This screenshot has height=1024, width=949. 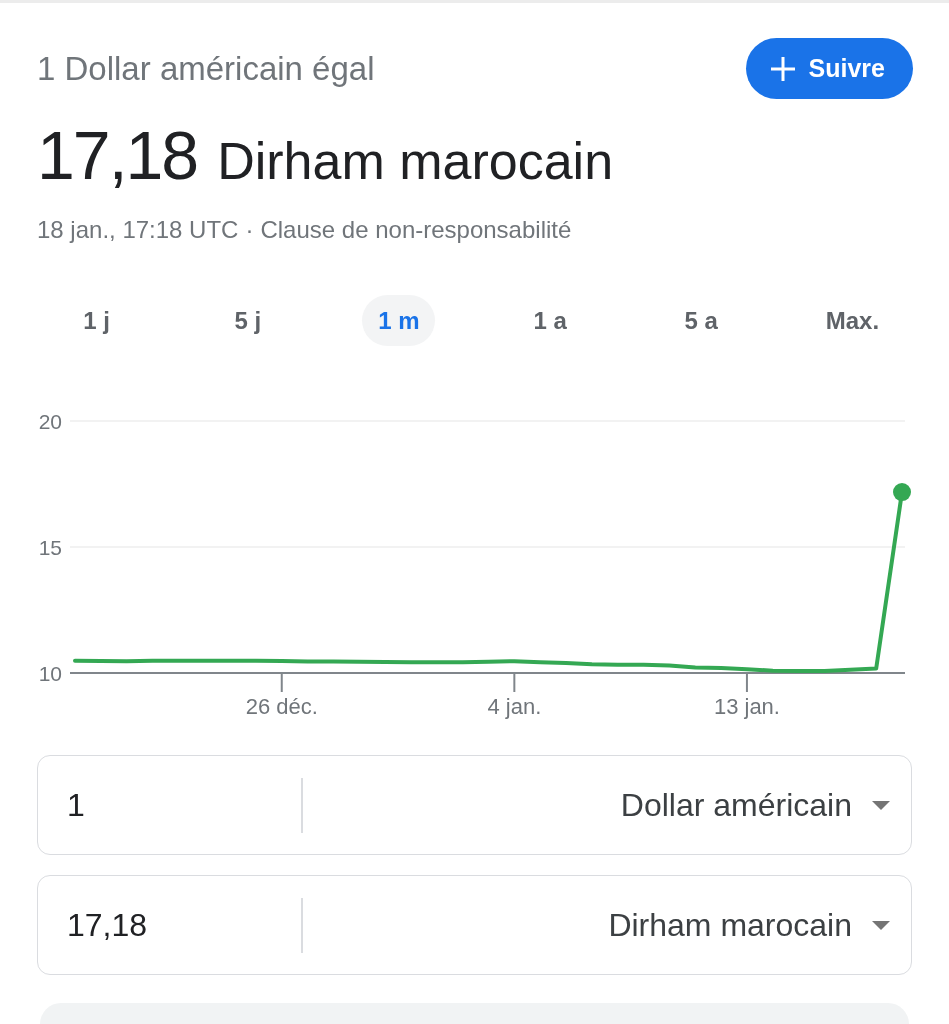 I want to click on x-axis-label: 26 déc., so click(x=281, y=706).